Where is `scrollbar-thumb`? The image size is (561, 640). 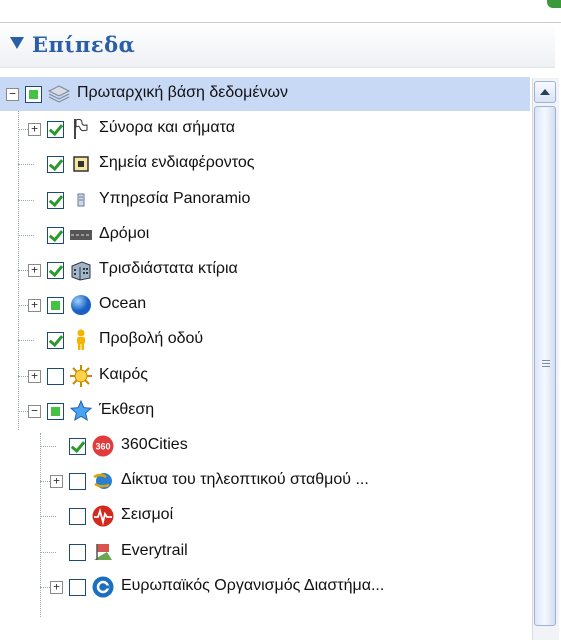
scrollbar-thumb is located at coordinates (545, 366).